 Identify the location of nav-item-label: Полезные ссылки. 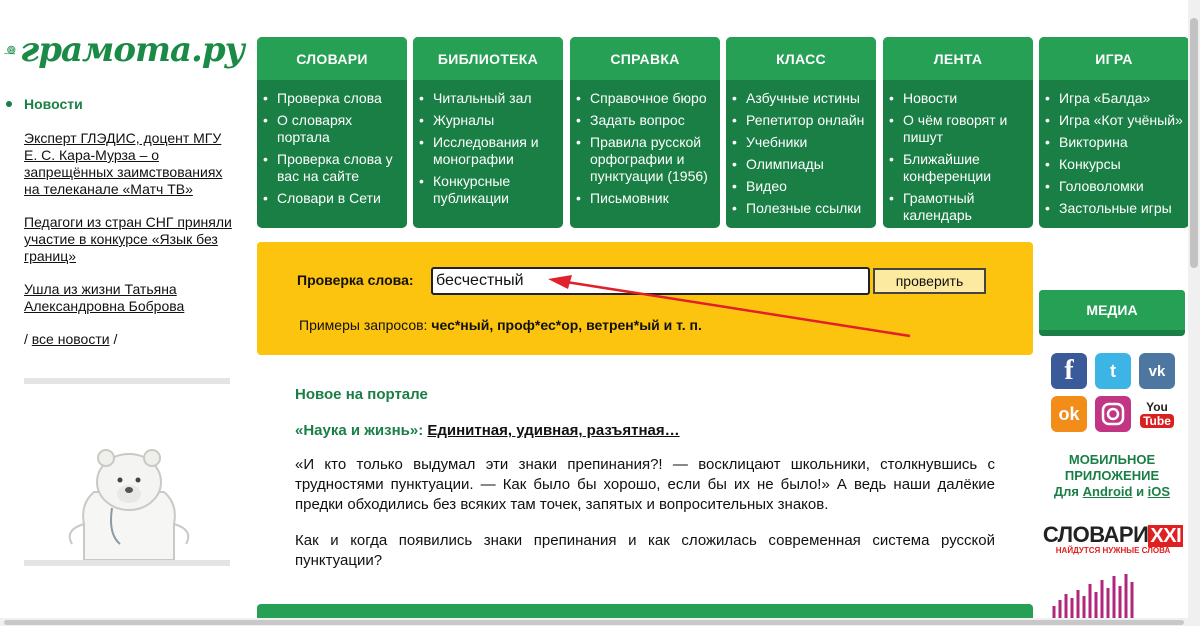
(804, 208).